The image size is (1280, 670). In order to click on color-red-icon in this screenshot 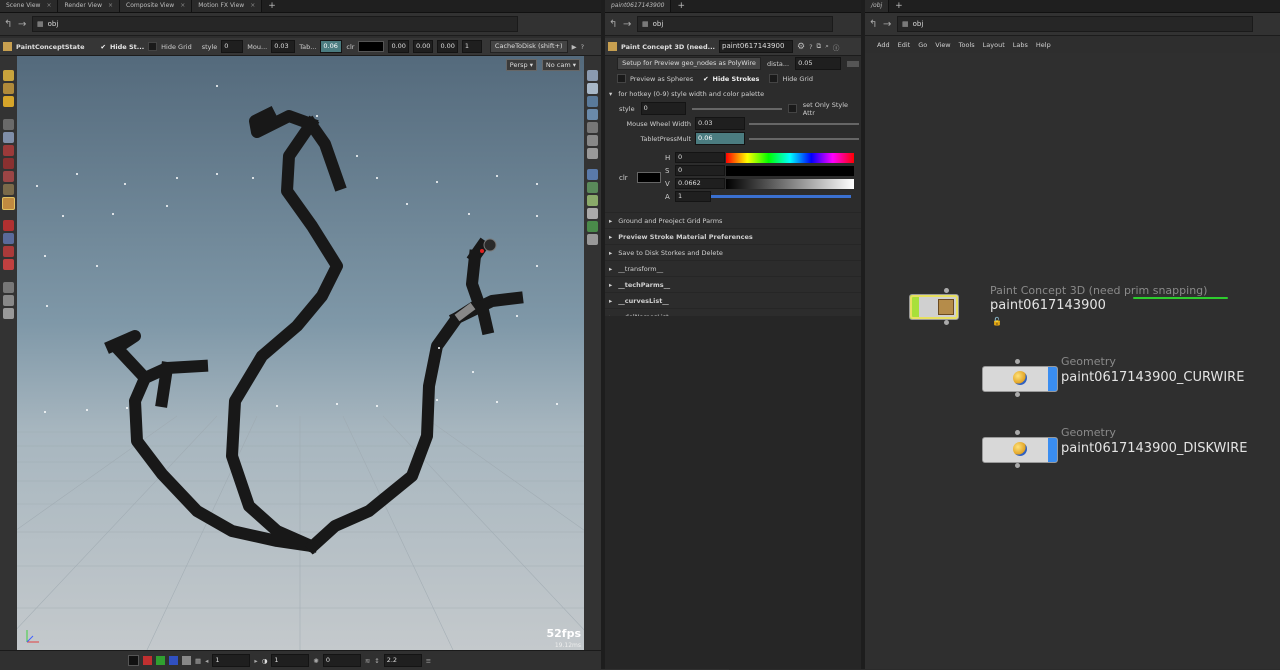, I will do `click(147, 660)`.